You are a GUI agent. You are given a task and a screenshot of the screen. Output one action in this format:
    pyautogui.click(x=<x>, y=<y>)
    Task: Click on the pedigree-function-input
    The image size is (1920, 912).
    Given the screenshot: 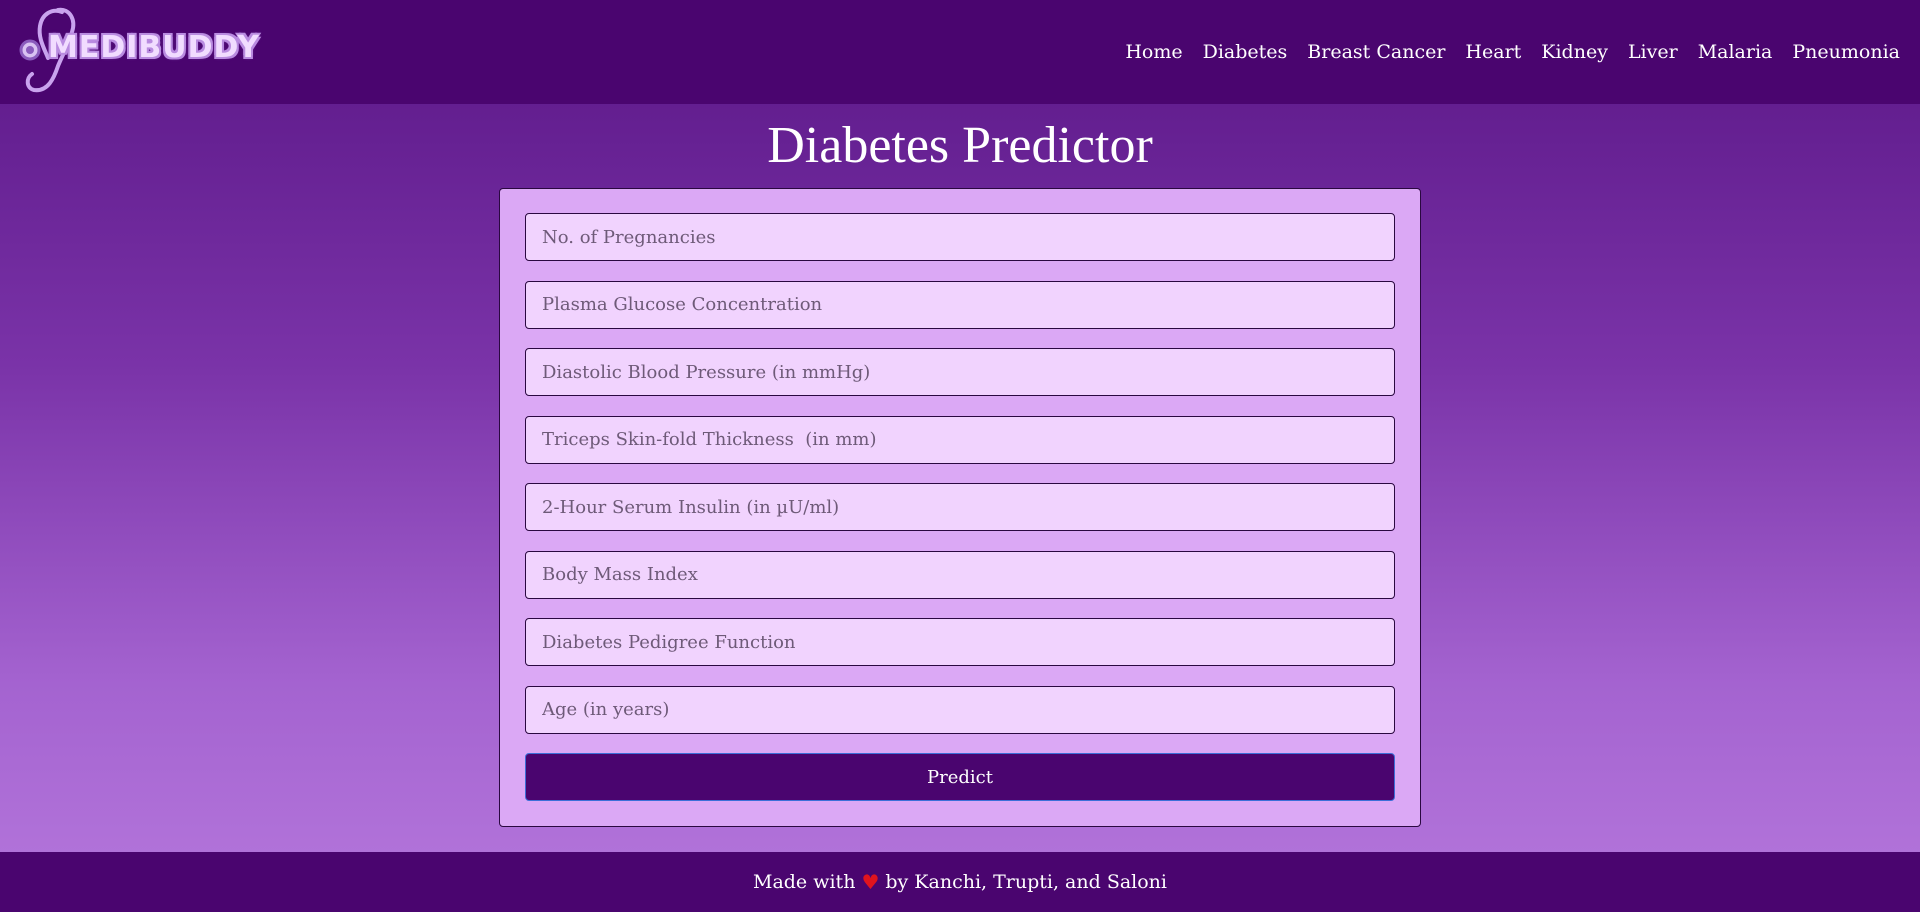 What is the action you would take?
    pyautogui.click(x=960, y=642)
    